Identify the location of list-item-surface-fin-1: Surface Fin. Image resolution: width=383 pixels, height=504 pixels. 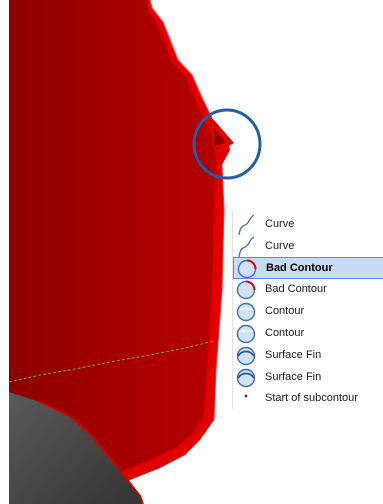
(308, 356).